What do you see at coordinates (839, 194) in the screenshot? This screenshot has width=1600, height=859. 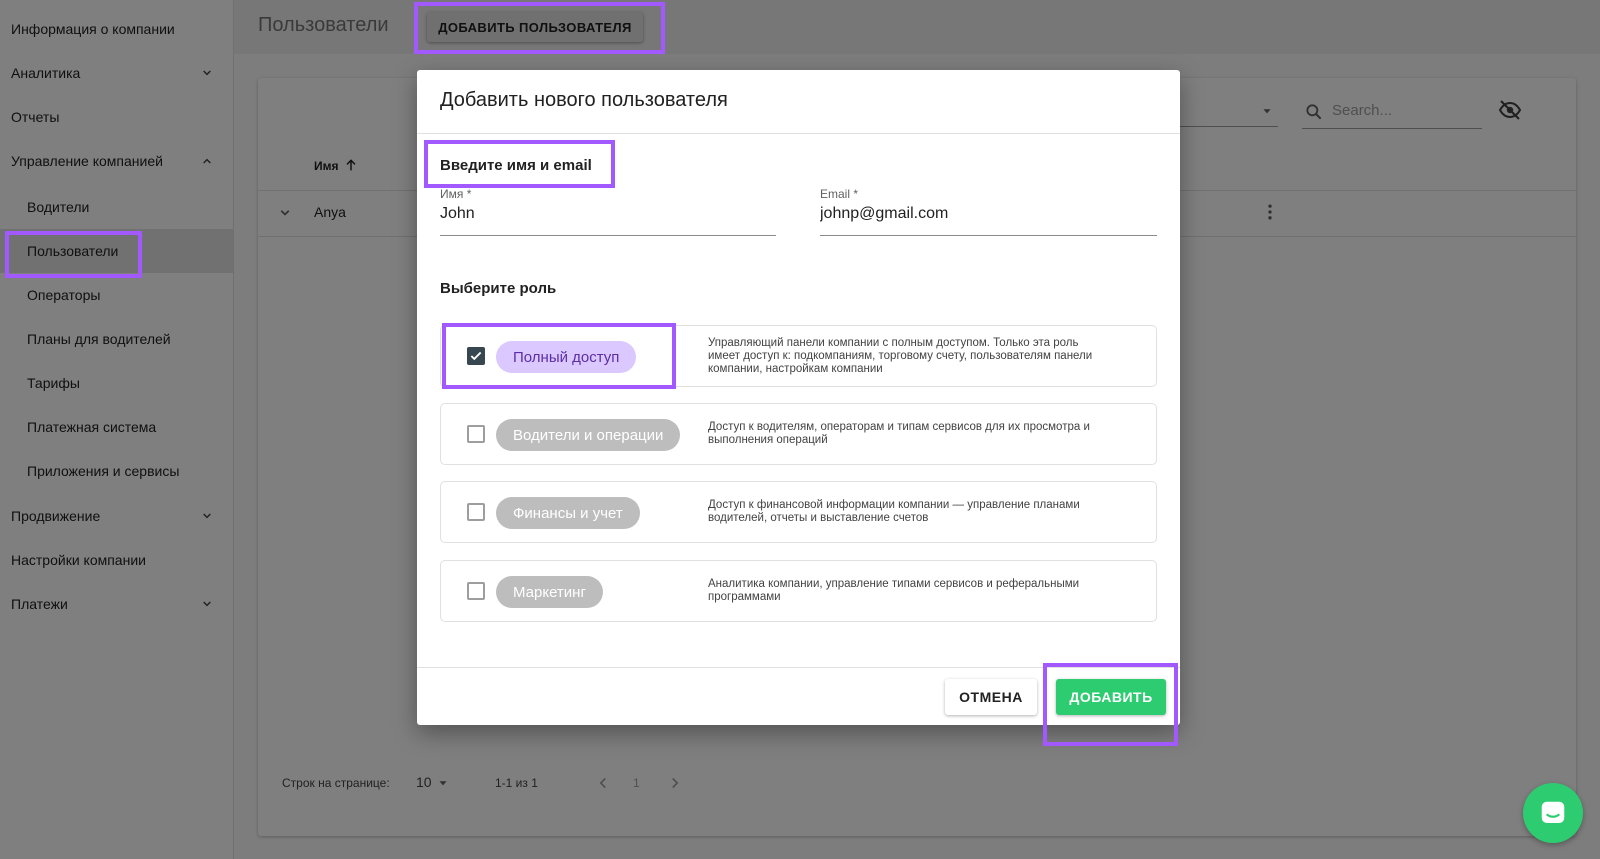 I see `email-field-label: Email *` at bounding box center [839, 194].